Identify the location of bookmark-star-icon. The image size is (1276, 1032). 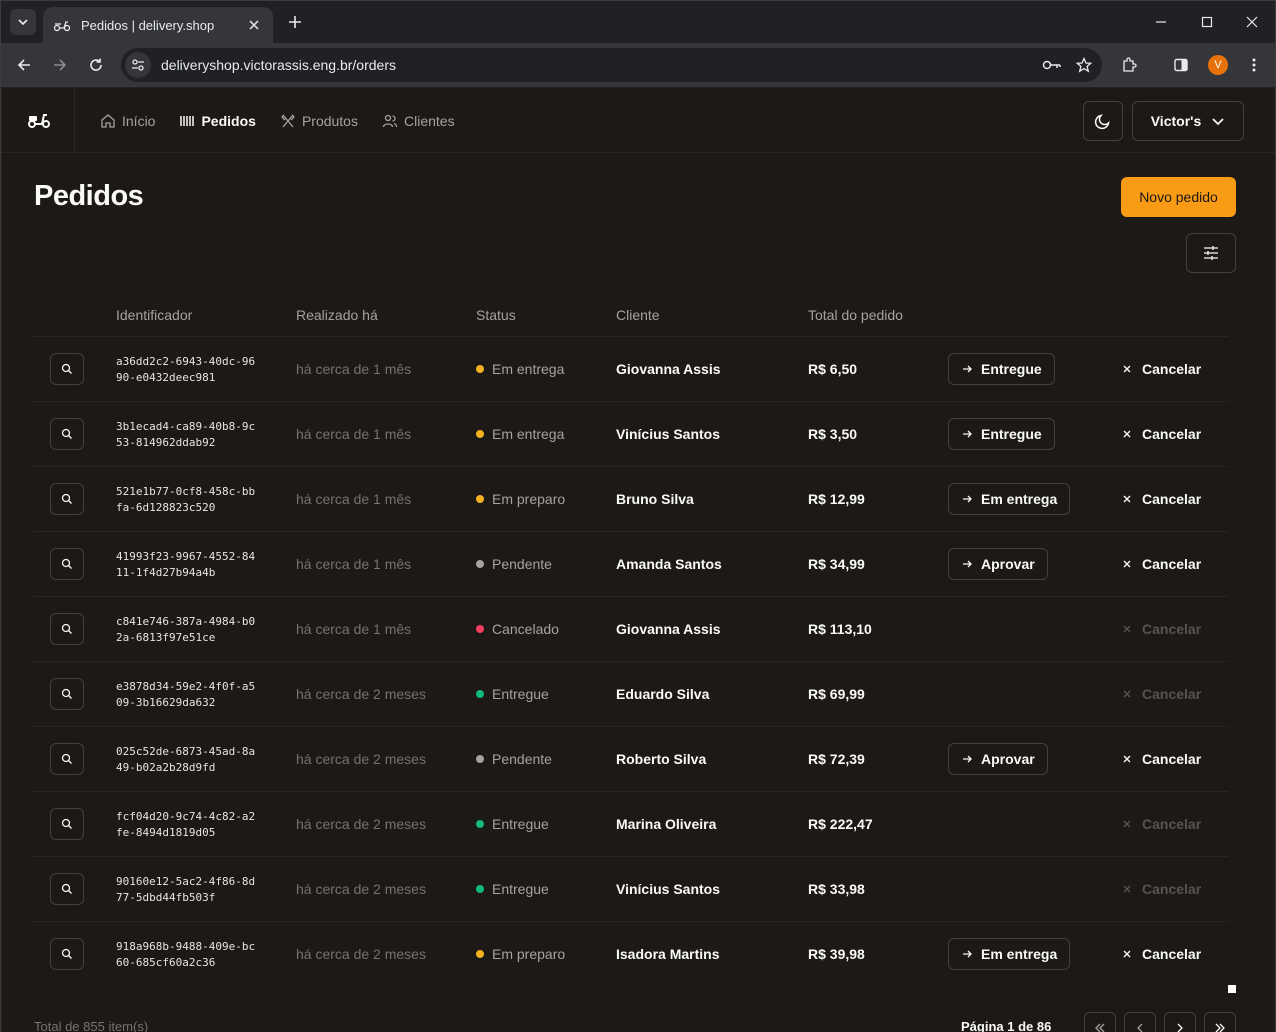
(1084, 65).